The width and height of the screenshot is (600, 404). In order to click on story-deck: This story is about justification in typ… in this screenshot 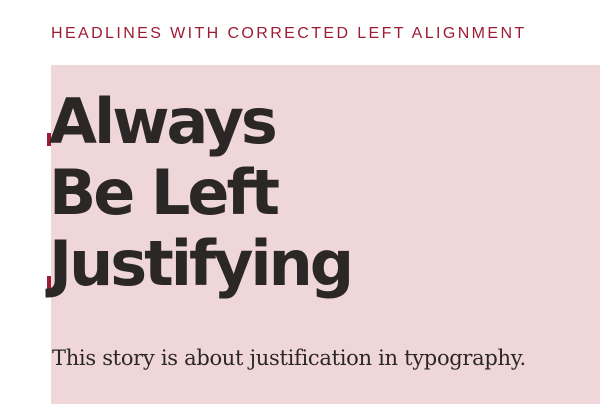, I will do `click(289, 358)`.